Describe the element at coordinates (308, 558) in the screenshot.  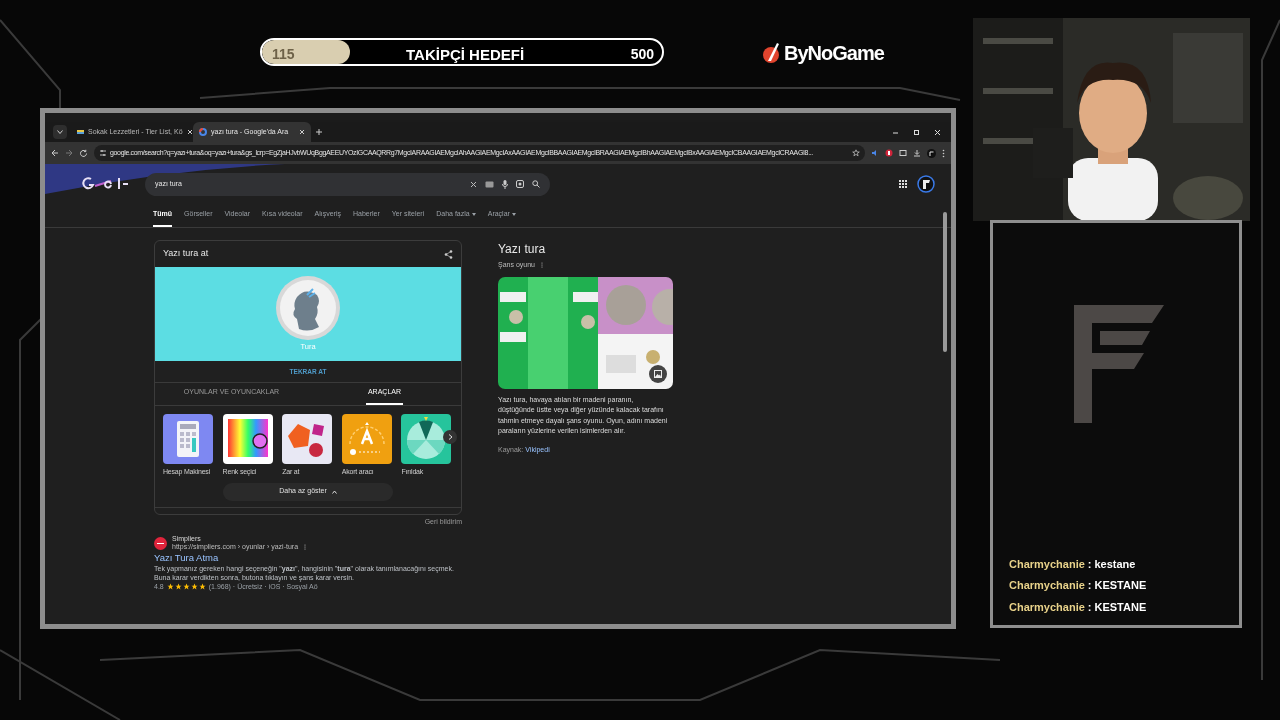
I see `result-title-link: Yazı Tura Atma` at that location.